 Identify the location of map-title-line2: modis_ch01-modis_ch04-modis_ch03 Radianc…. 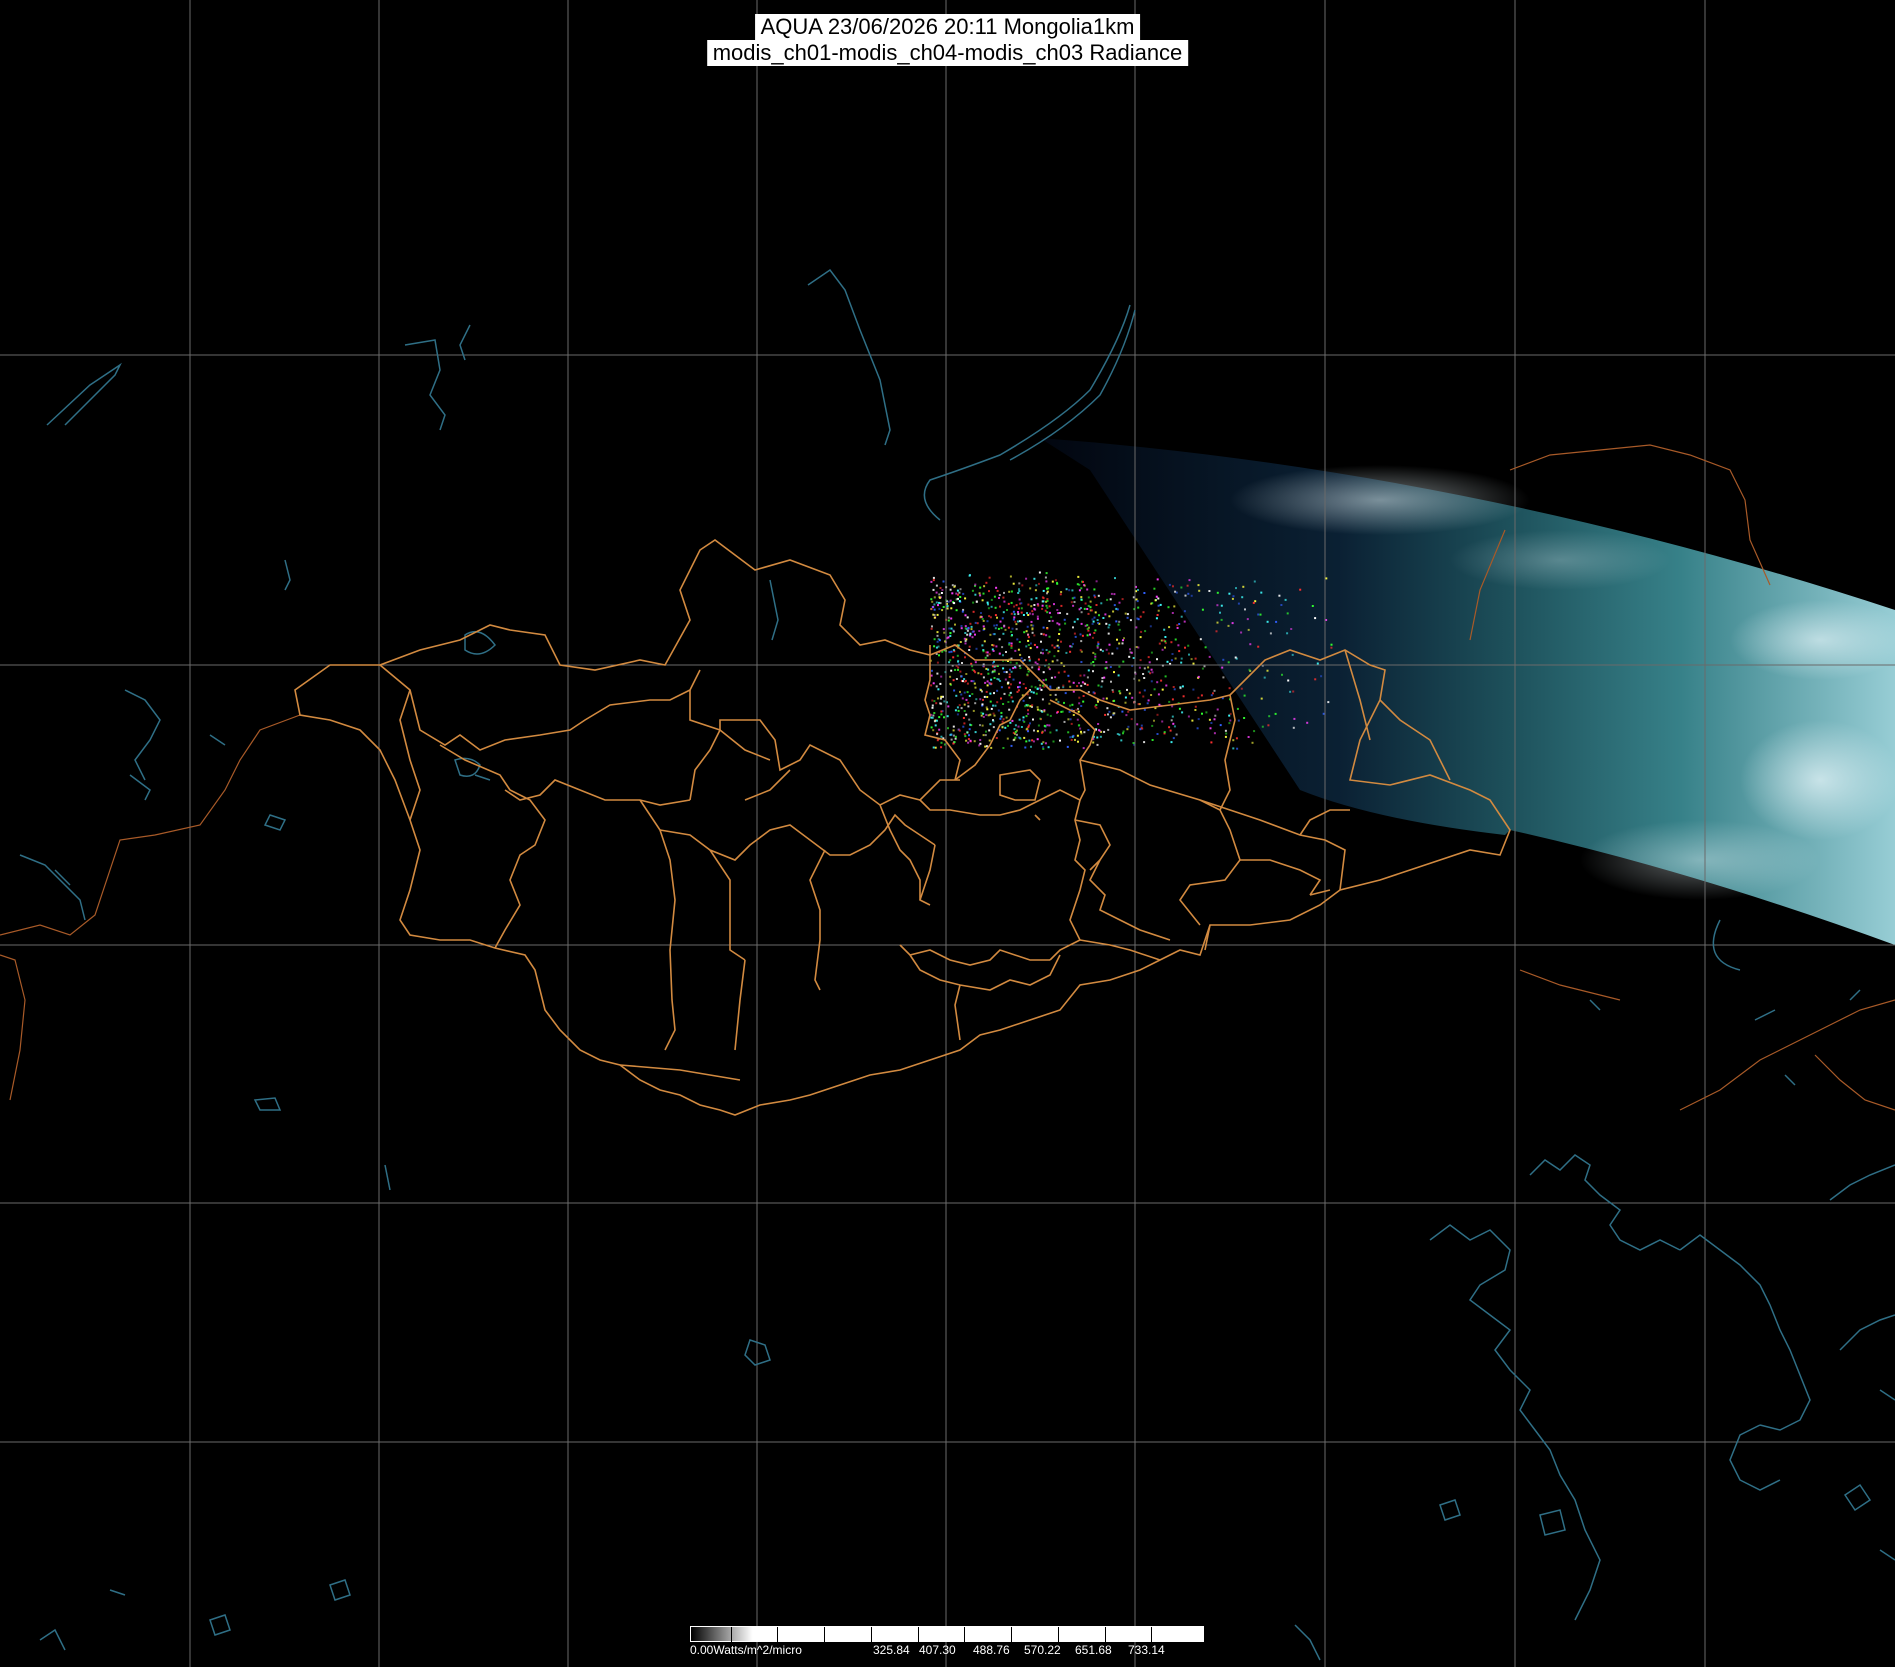
(947, 53).